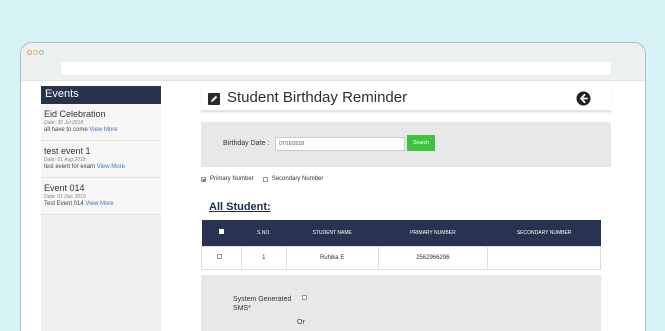  I want to click on event-description-text: Test Event 014, so click(64, 204).